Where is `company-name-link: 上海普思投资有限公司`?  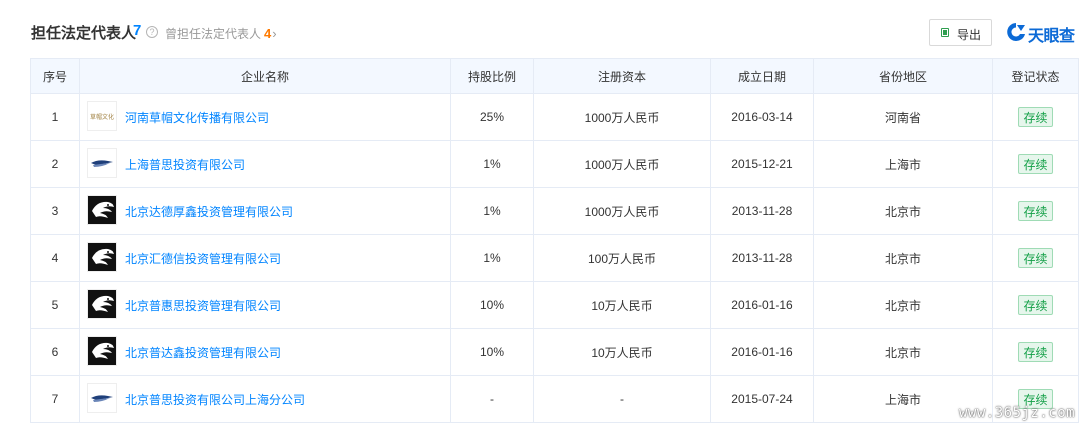 company-name-link: 上海普思投资有限公司 is located at coordinates (185, 164).